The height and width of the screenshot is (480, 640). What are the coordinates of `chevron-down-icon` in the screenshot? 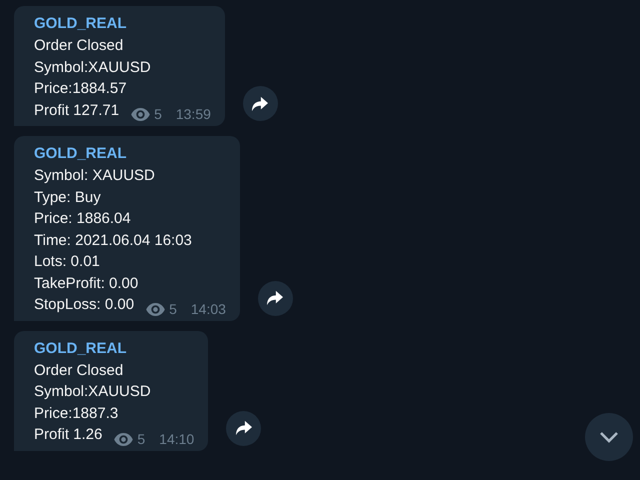 It's located at (609, 437).